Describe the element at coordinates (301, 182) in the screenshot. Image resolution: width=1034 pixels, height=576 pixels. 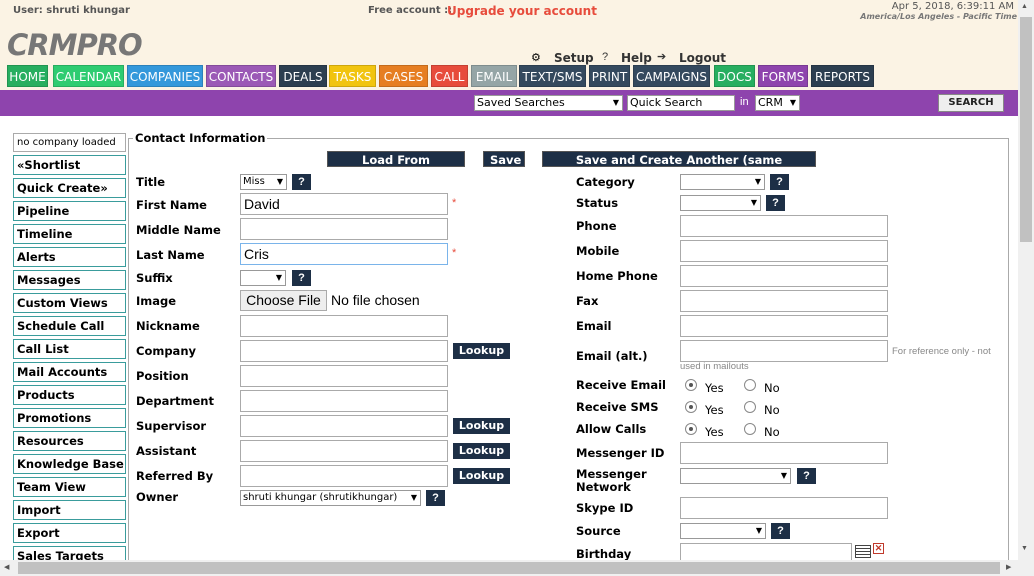
I see `title-help-icon: ?` at that location.